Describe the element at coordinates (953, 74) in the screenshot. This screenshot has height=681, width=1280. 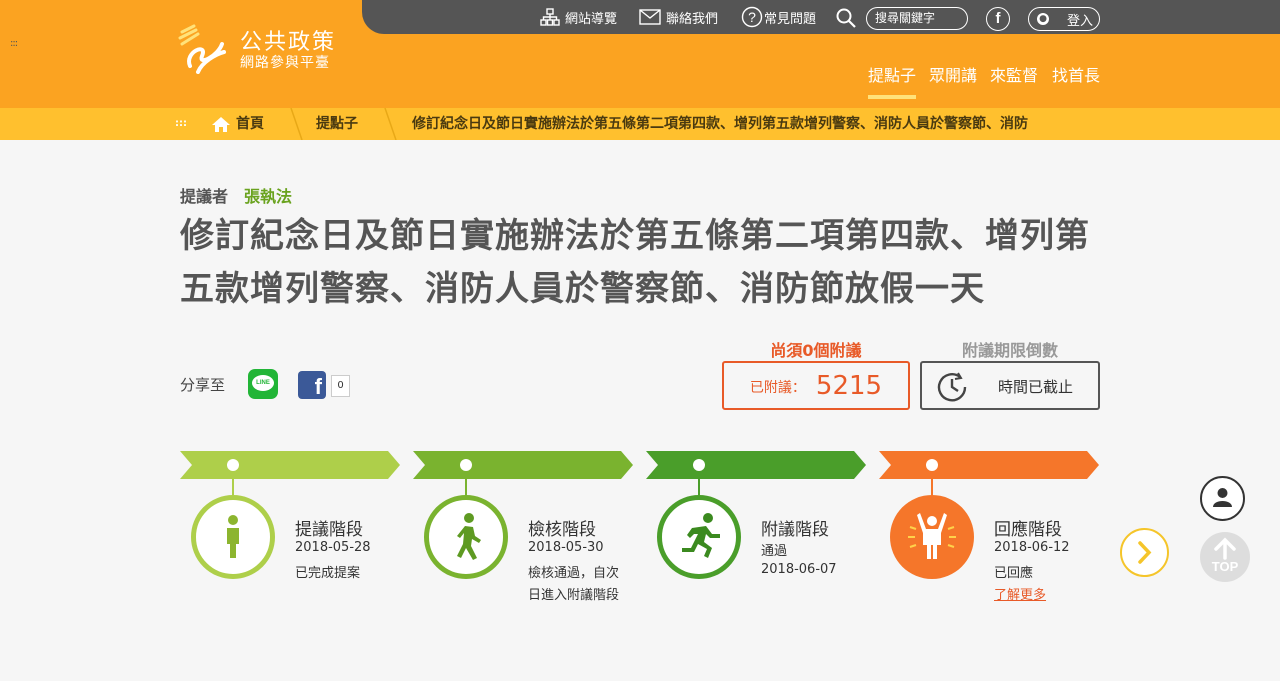
I see `nav-discuss: 眾開講` at that location.